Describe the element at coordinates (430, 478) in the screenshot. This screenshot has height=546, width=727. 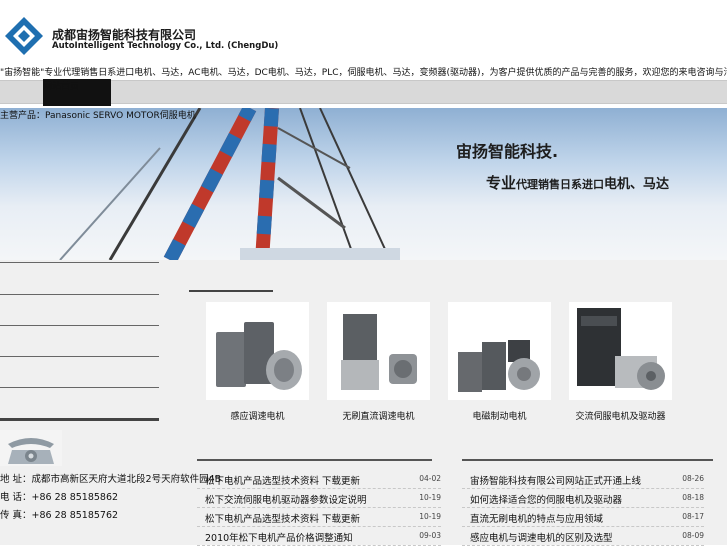
I see `news-date: 04-02` at that location.